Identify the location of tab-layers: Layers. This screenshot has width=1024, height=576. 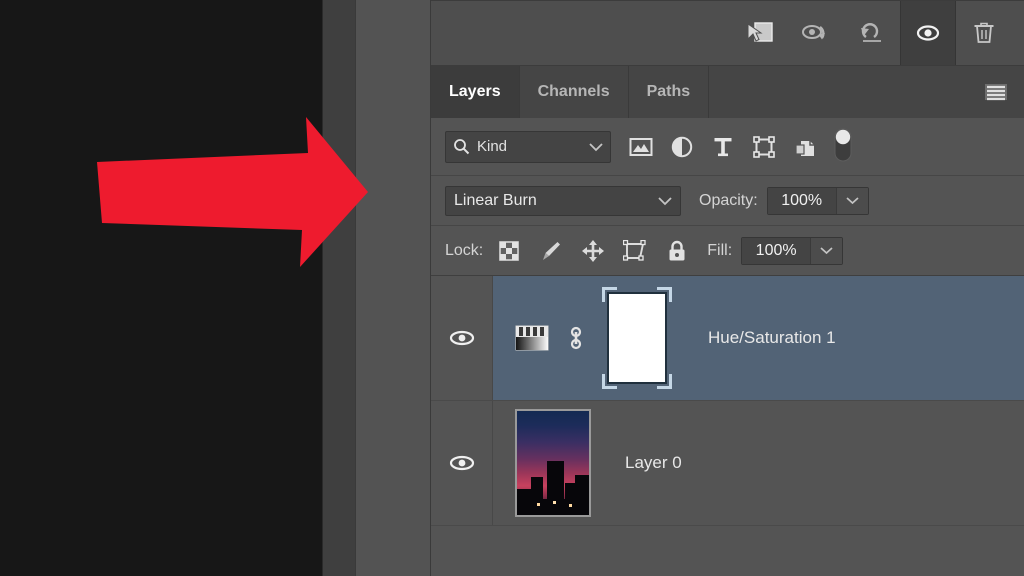
(475, 92).